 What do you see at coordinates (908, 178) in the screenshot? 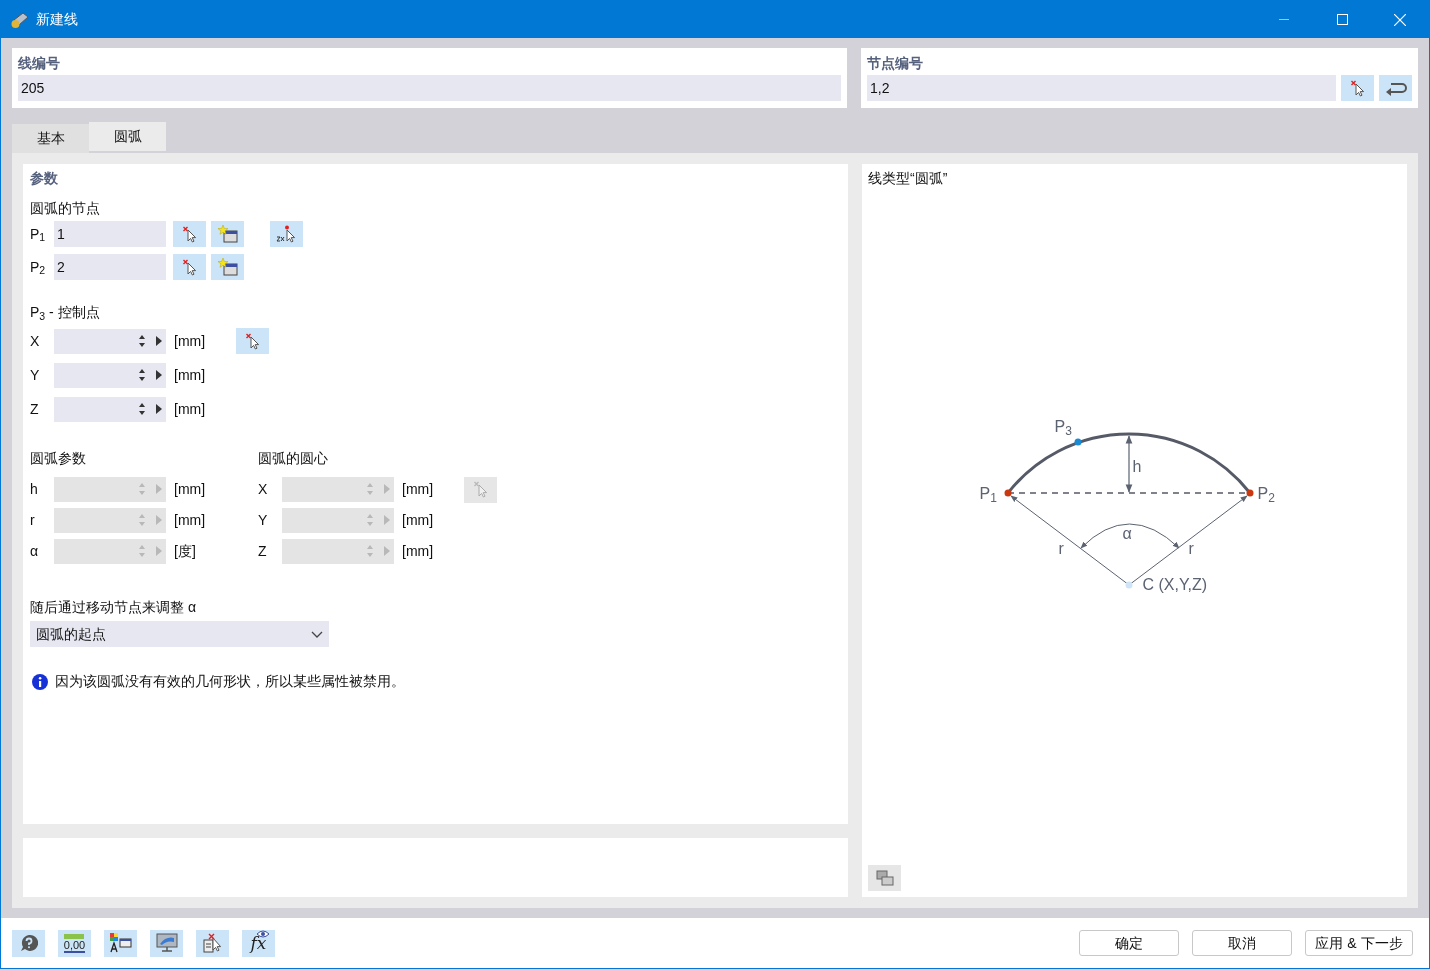
I see `preview-title: 线类型“圆弧”` at bounding box center [908, 178].